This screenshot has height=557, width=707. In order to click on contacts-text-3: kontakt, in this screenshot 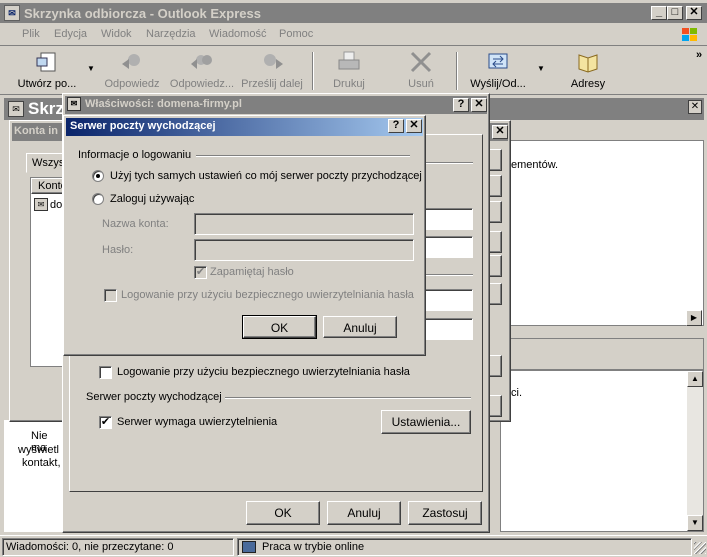, I will do `click(41, 463)`.